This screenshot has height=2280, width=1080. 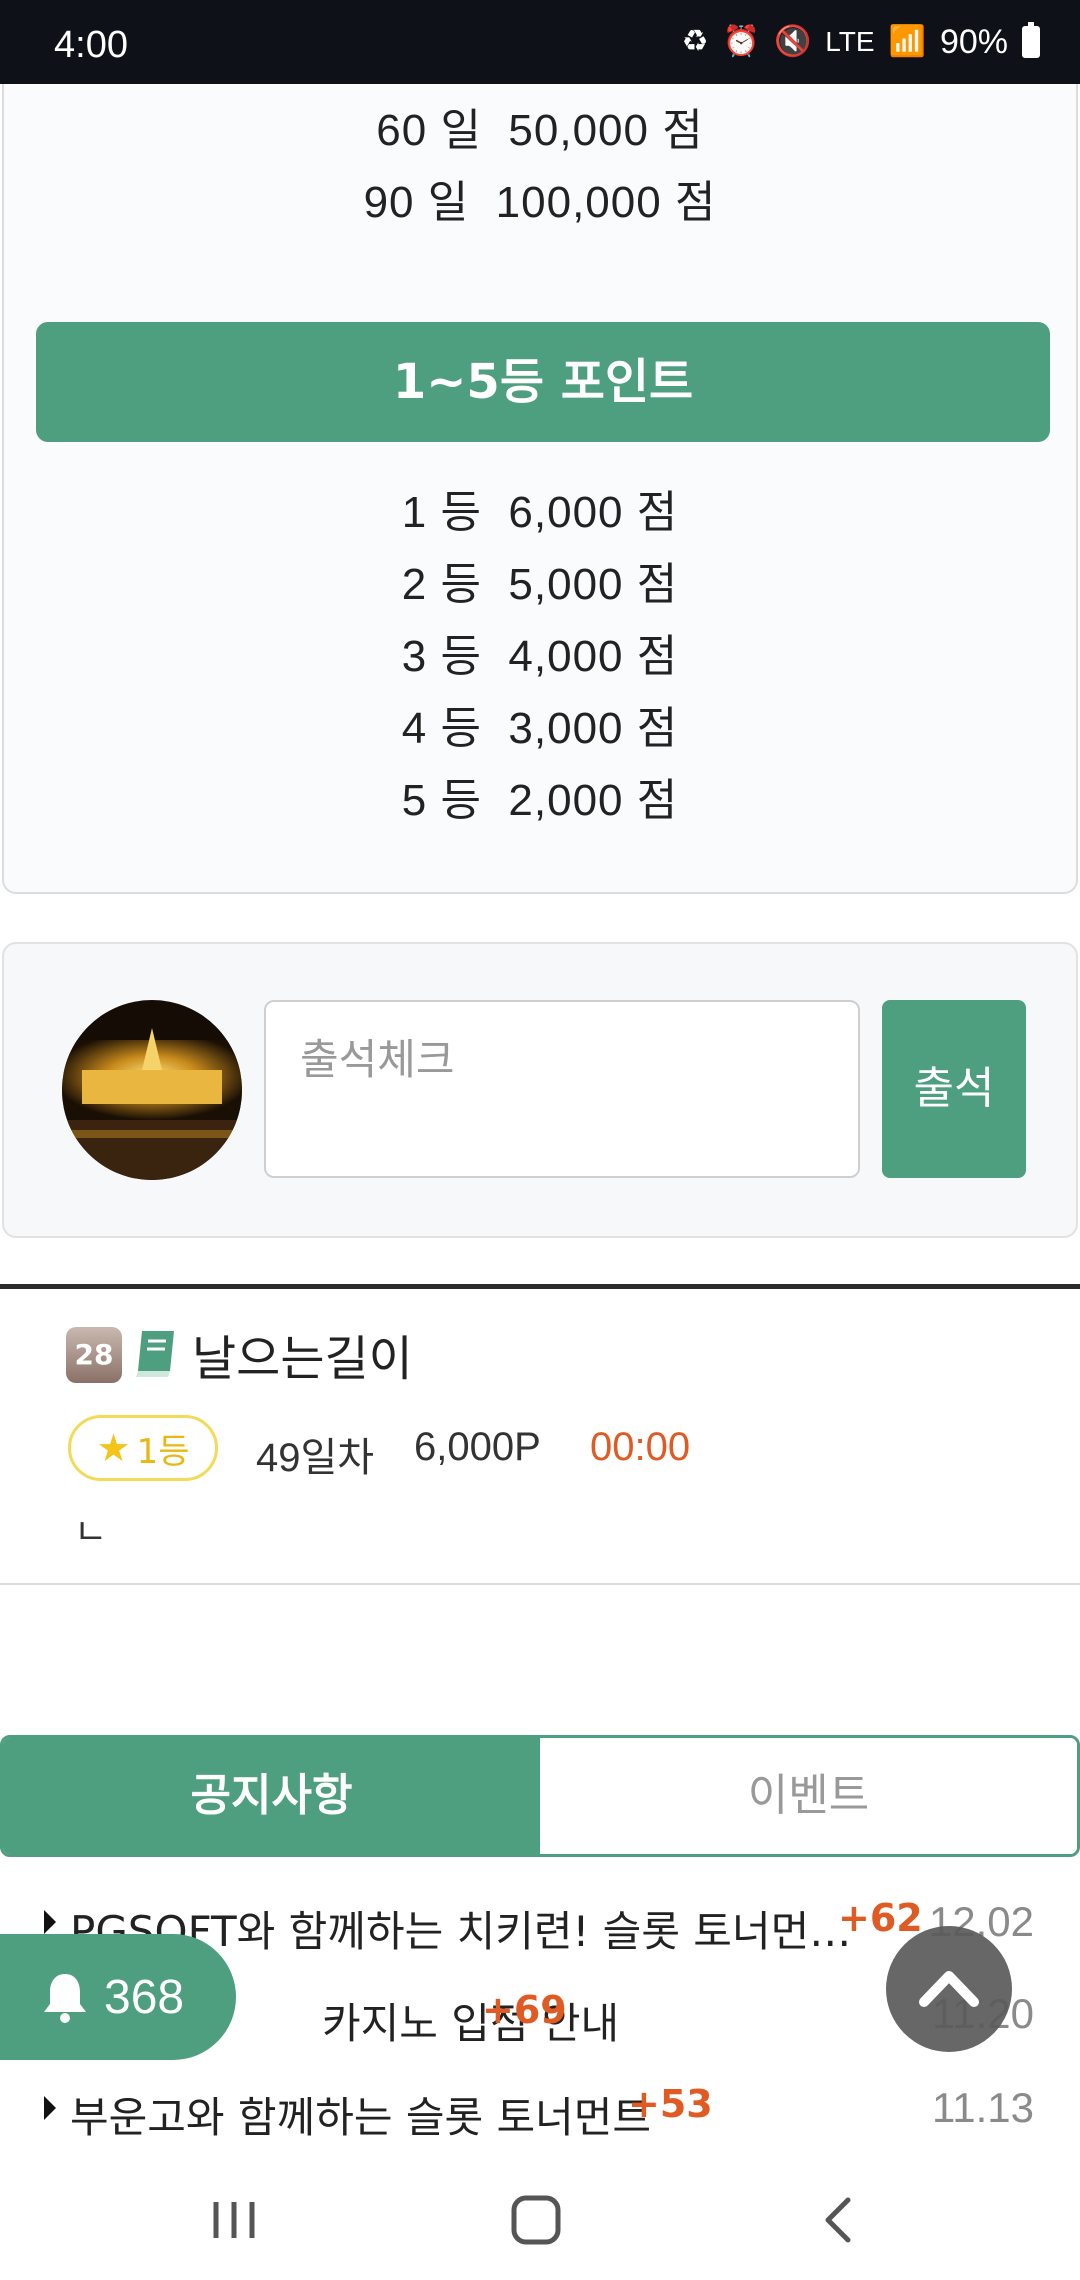 I want to click on streak-points: 50,000 점, so click(x=606, y=130).